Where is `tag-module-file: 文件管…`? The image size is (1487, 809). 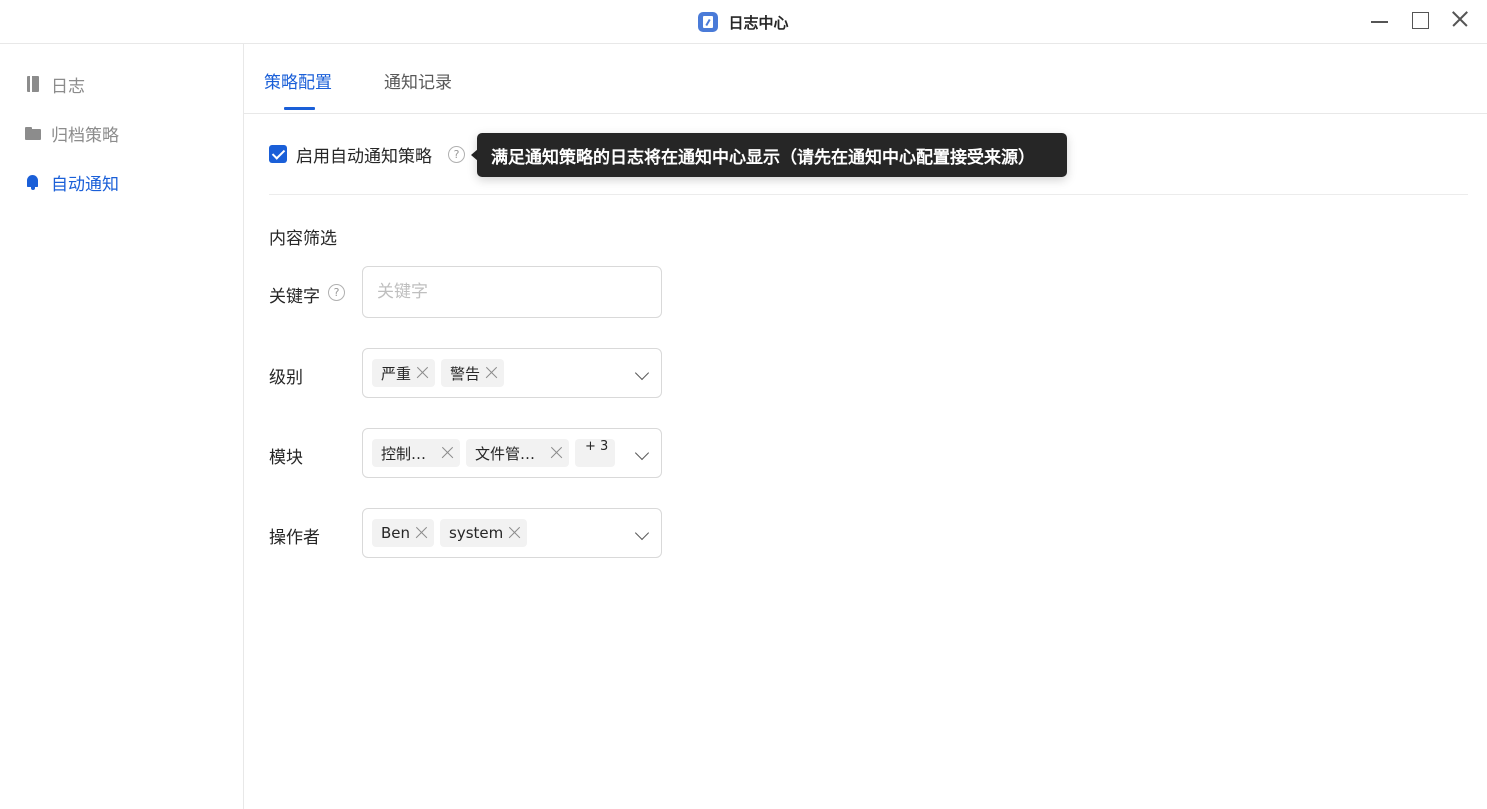
tag-module-file: 文件管… is located at coordinates (518, 453).